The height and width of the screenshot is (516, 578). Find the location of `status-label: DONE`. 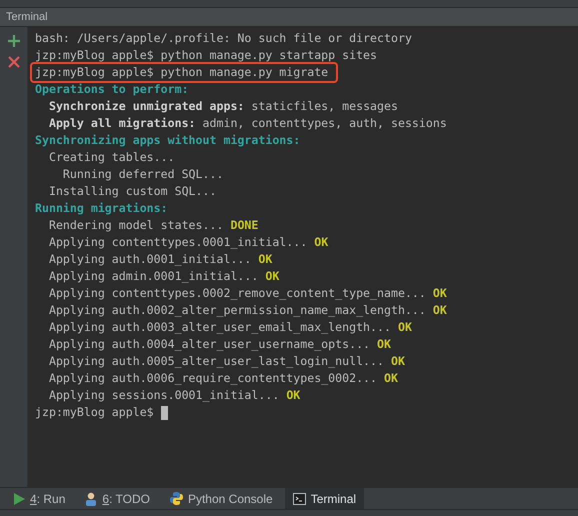

status-label: DONE is located at coordinates (244, 225).